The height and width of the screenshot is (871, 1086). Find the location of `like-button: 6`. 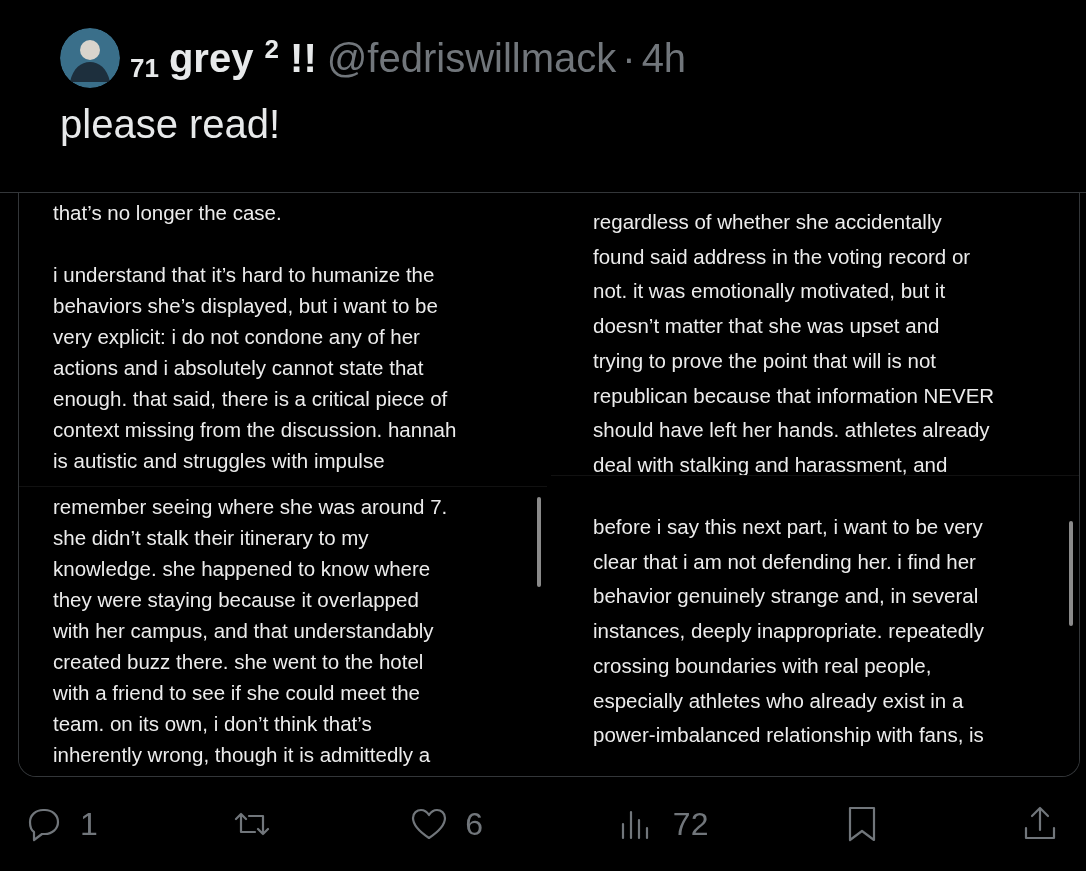

like-button: 6 is located at coordinates (444, 824).